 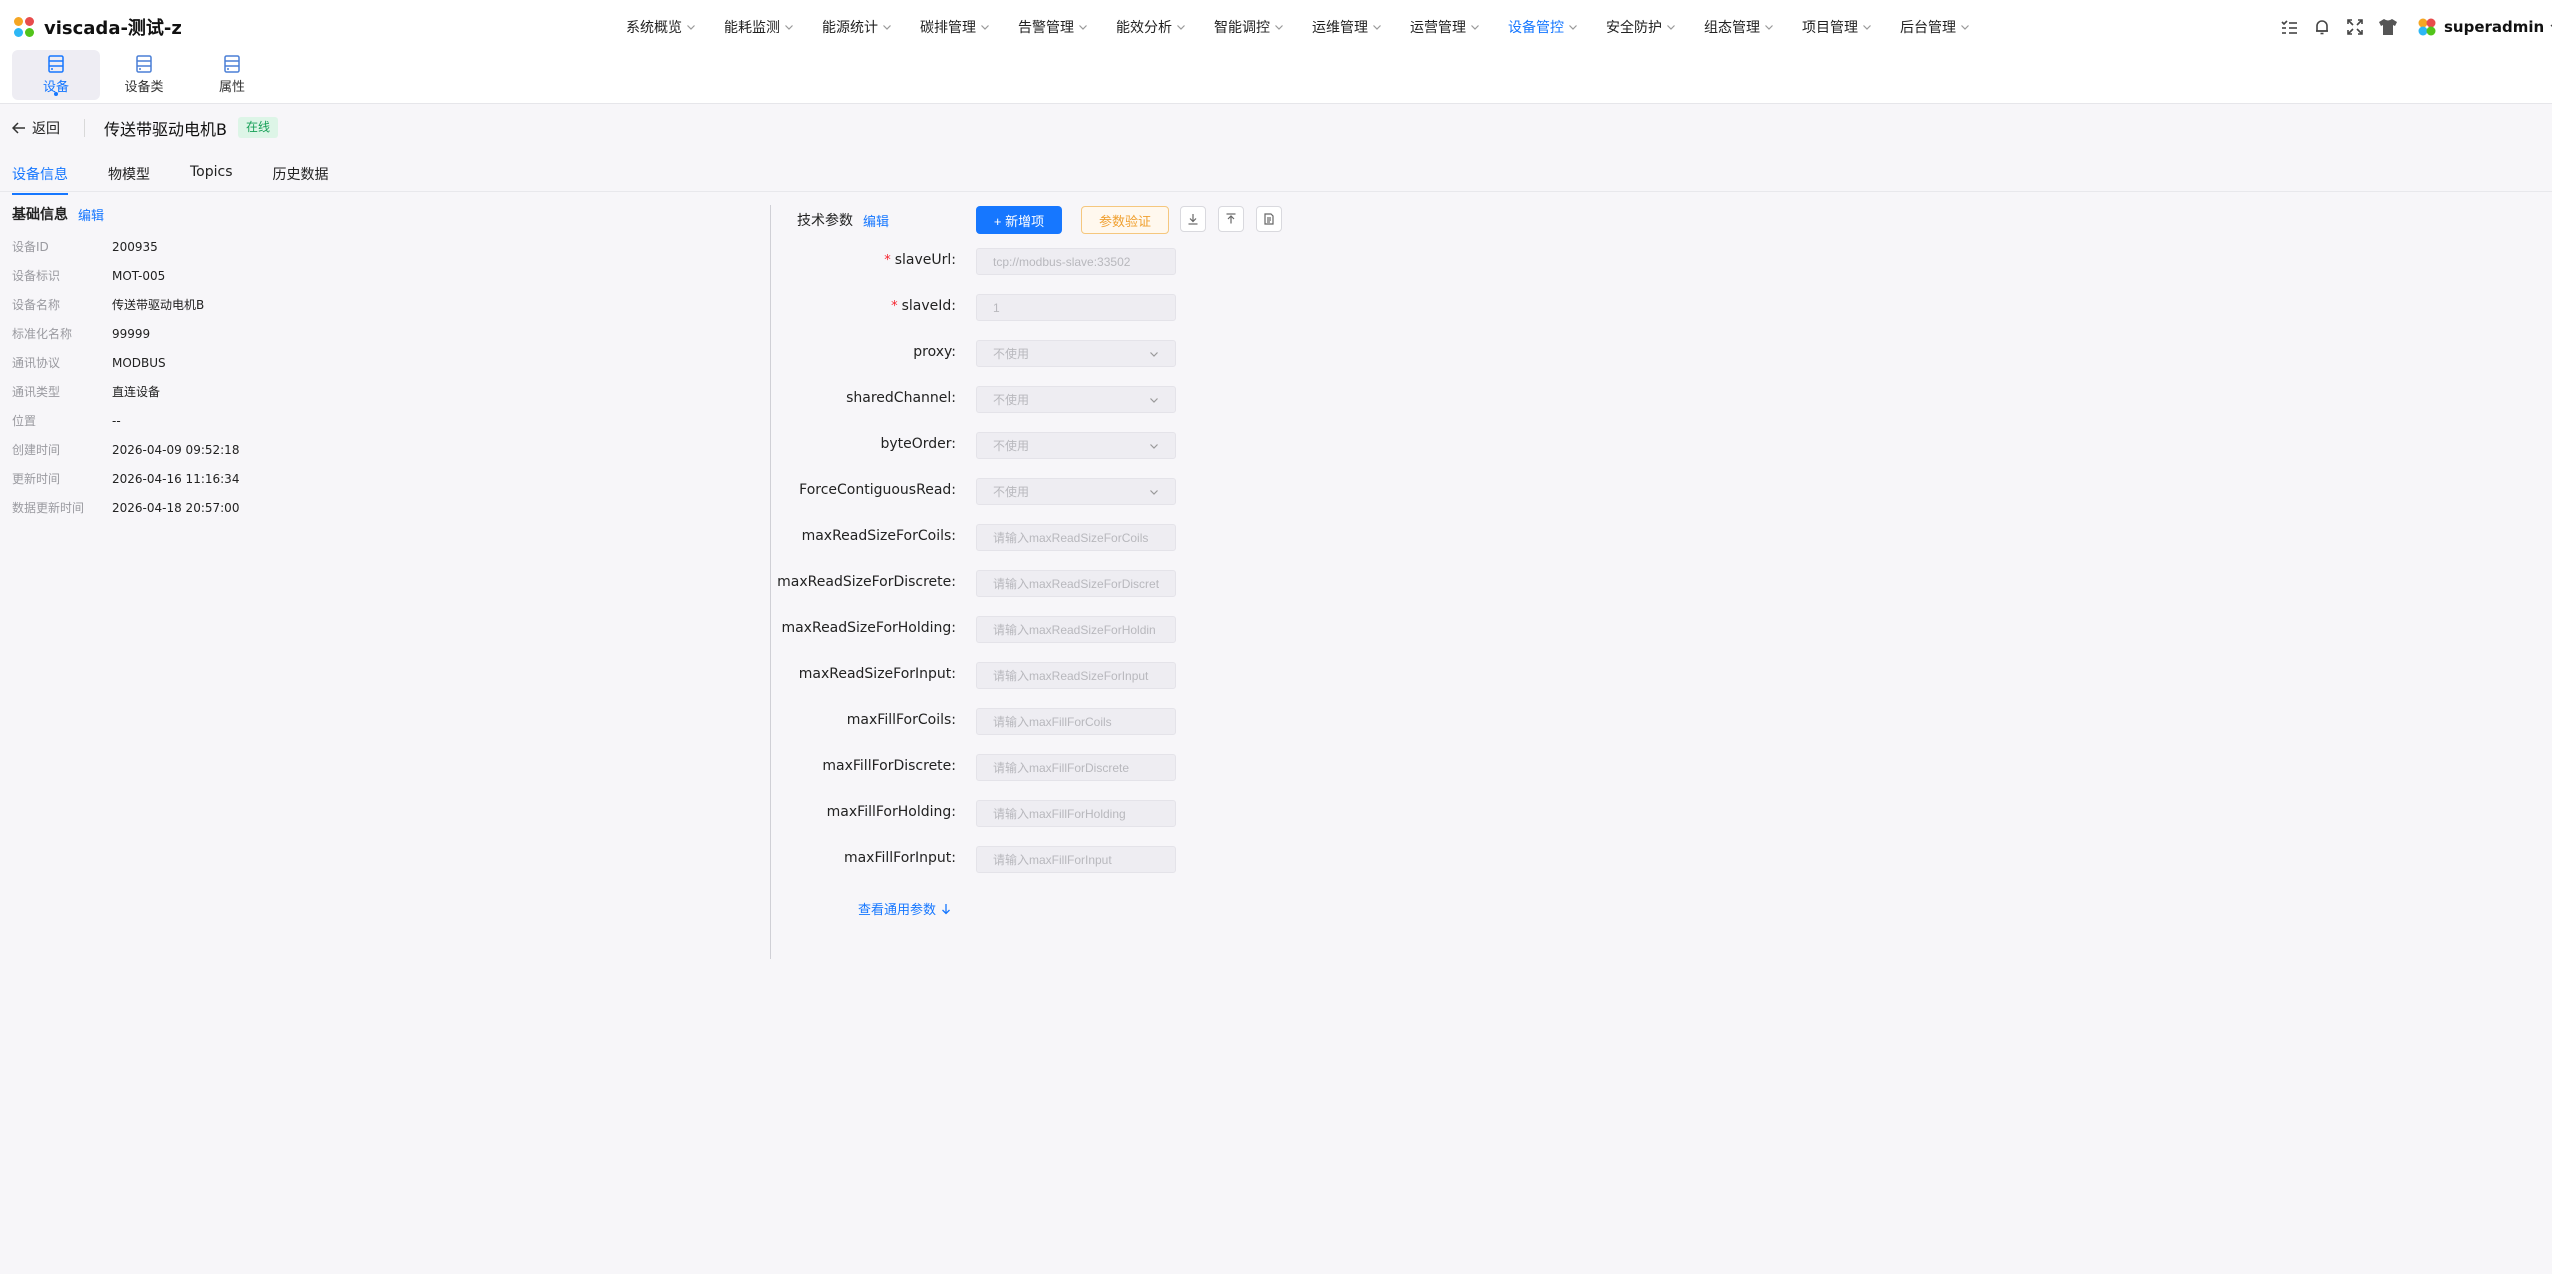 I want to click on text-input: 请输入maxFillForHolding, so click(x=1076, y=813).